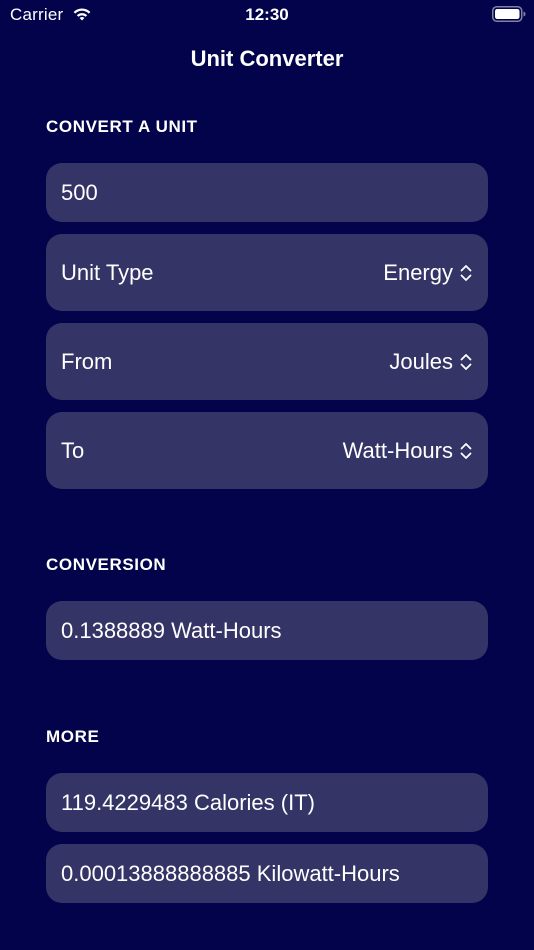 This screenshot has height=950, width=534. What do you see at coordinates (267, 450) in the screenshot?
I see `to-unit-picker: To Watt-Hours` at bounding box center [267, 450].